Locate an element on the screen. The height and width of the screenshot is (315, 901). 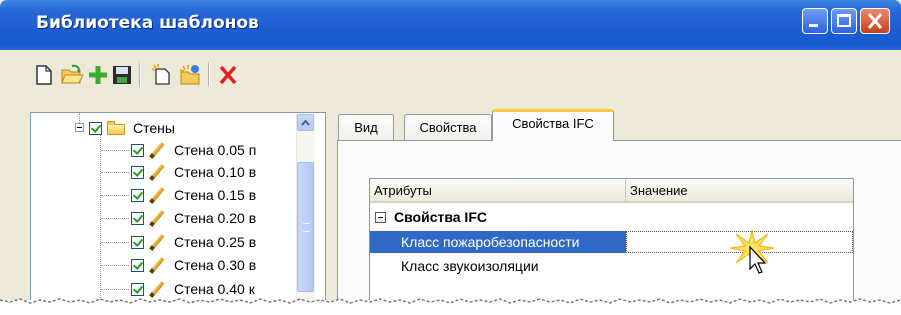
item-label: Стена 0.15 в is located at coordinates (215, 195).